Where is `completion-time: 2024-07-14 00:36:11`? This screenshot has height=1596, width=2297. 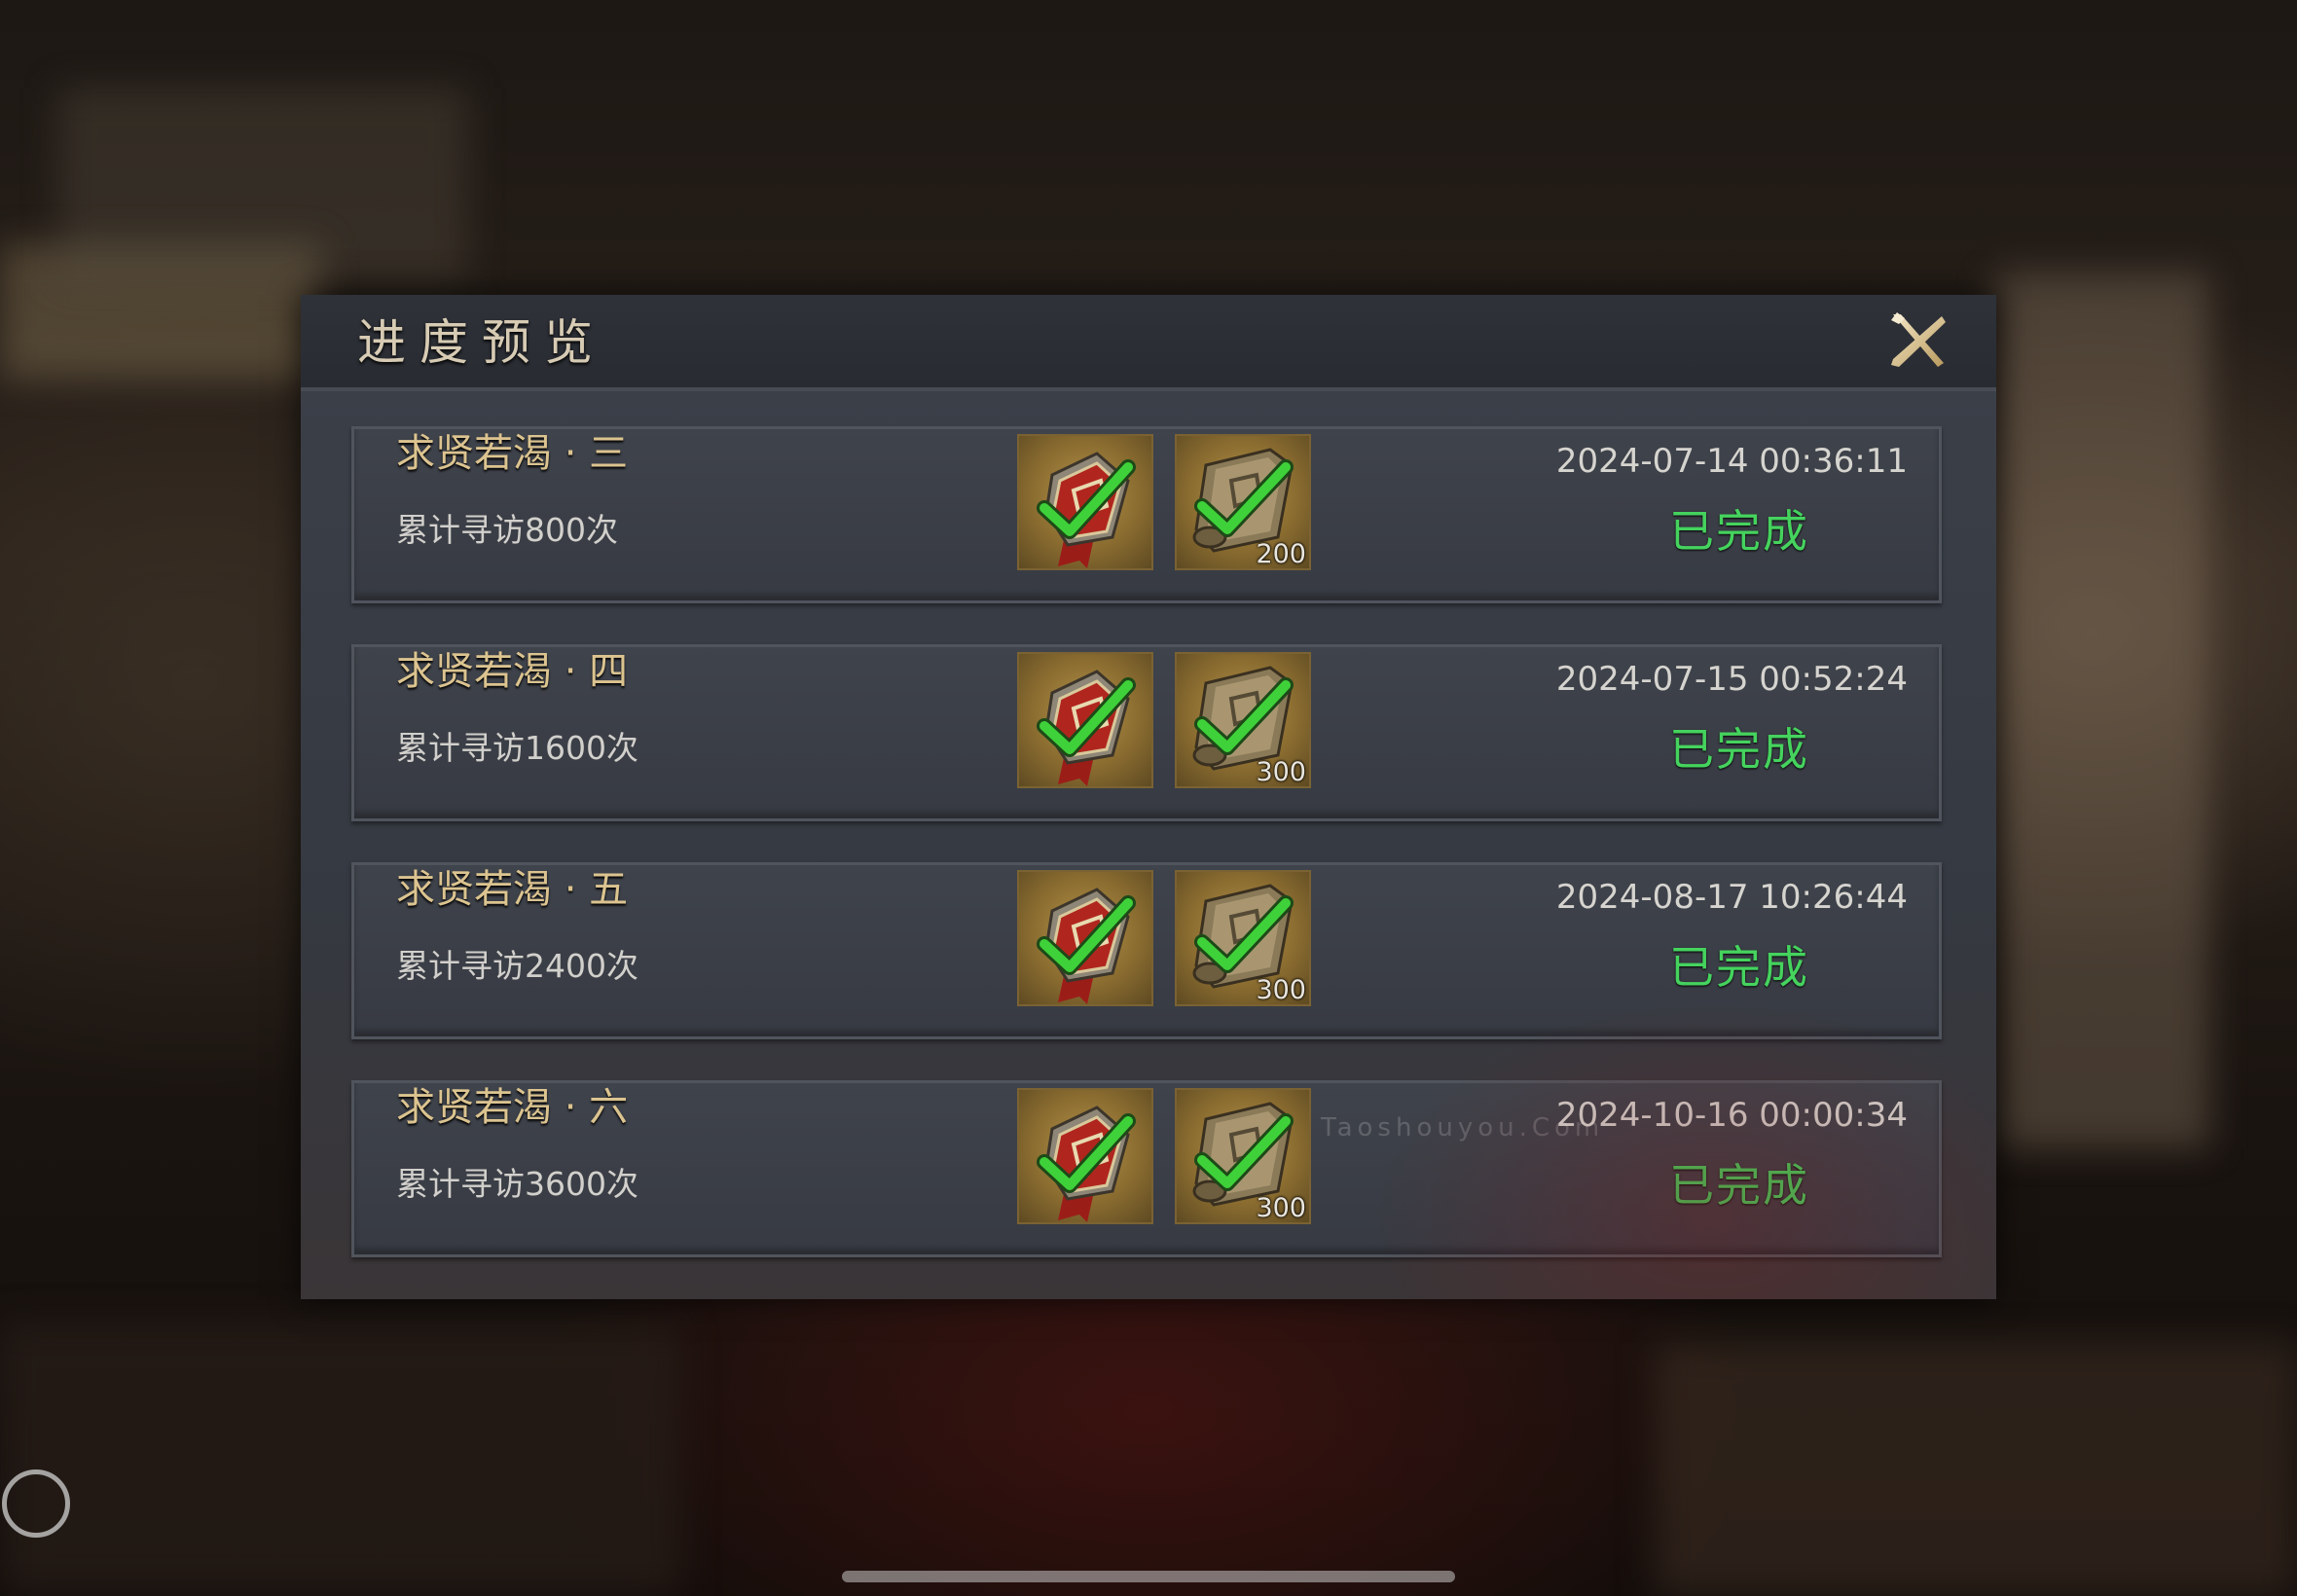 completion-time: 2024-07-14 00:36:11 is located at coordinates (1731, 462).